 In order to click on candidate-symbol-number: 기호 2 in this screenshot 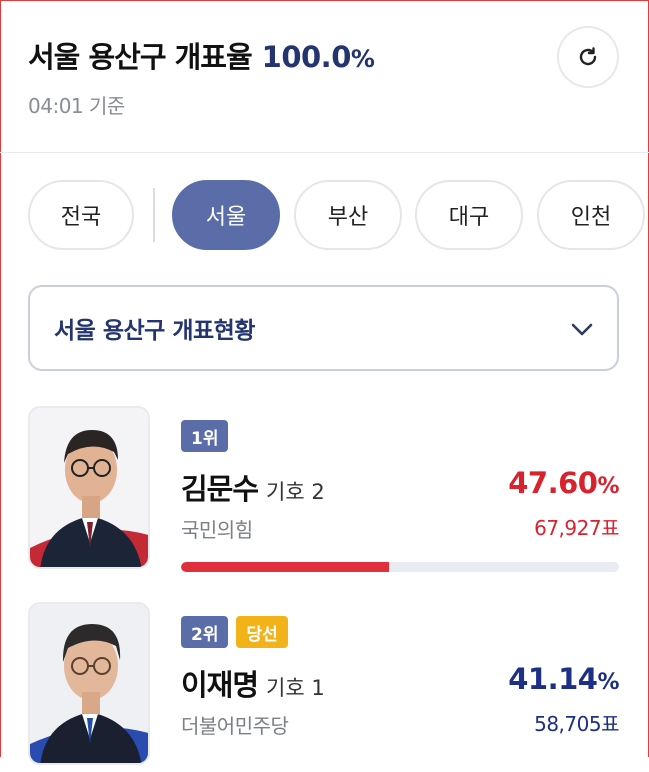, I will do `click(295, 492)`.